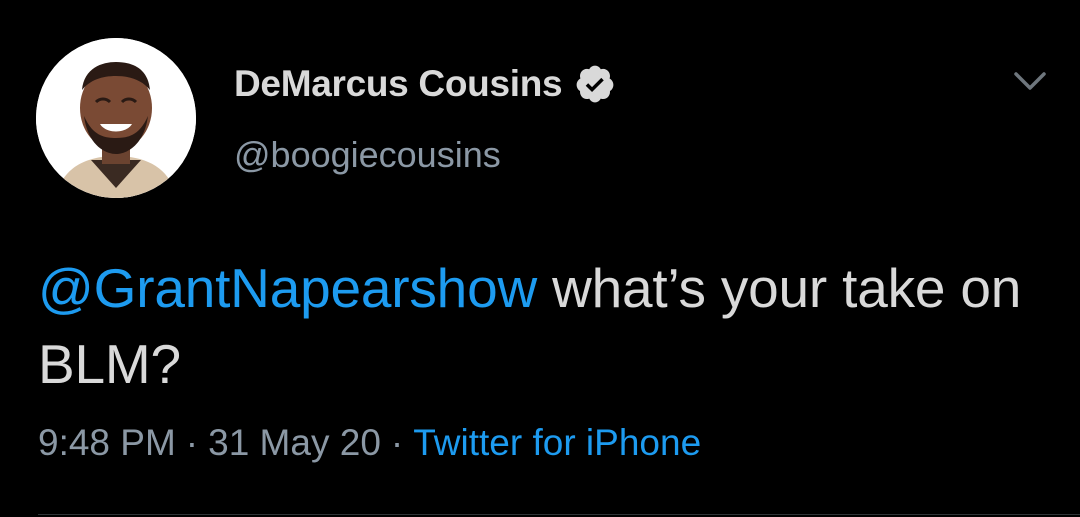 The height and width of the screenshot is (517, 1080). What do you see at coordinates (559, 514) in the screenshot?
I see `divider` at bounding box center [559, 514].